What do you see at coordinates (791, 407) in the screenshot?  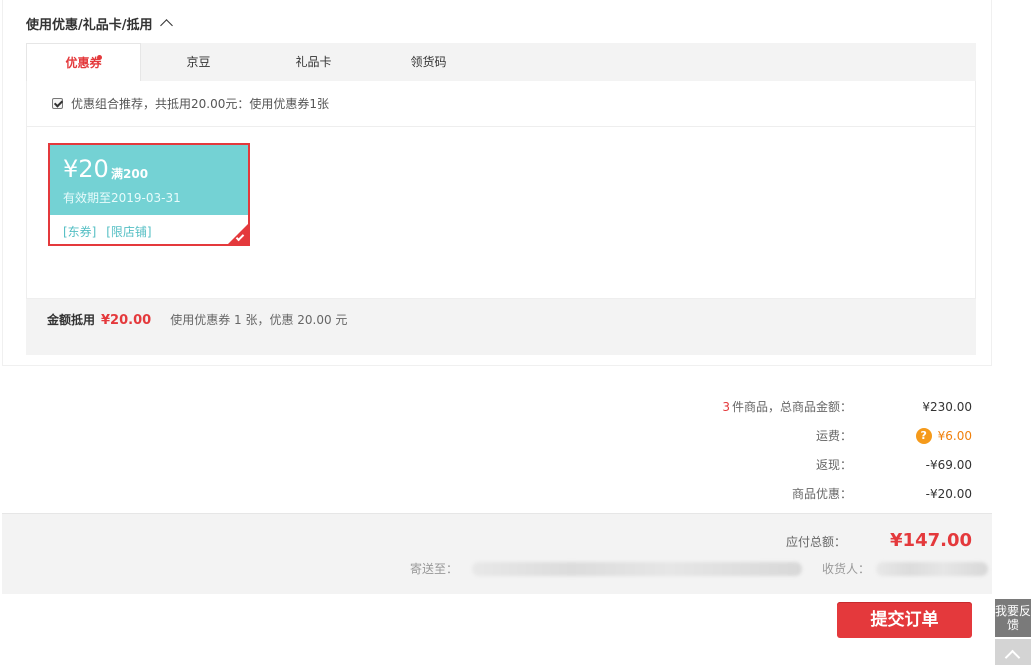 I see `goods-label: 件商品，总商品金额：` at bounding box center [791, 407].